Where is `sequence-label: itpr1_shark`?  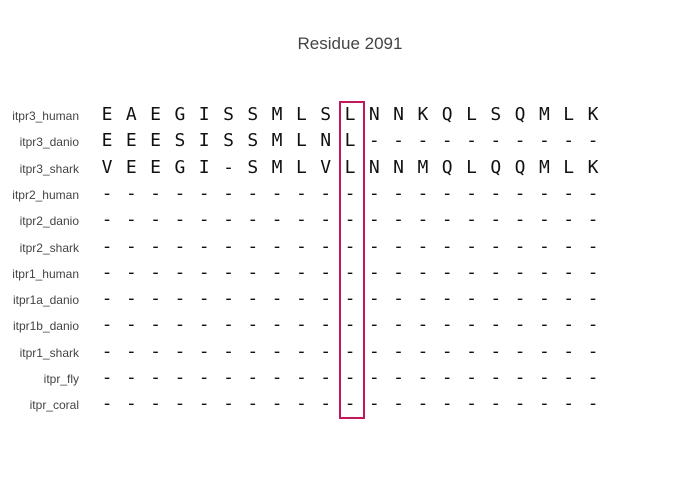
sequence-label: itpr1_shark is located at coordinates (49, 352).